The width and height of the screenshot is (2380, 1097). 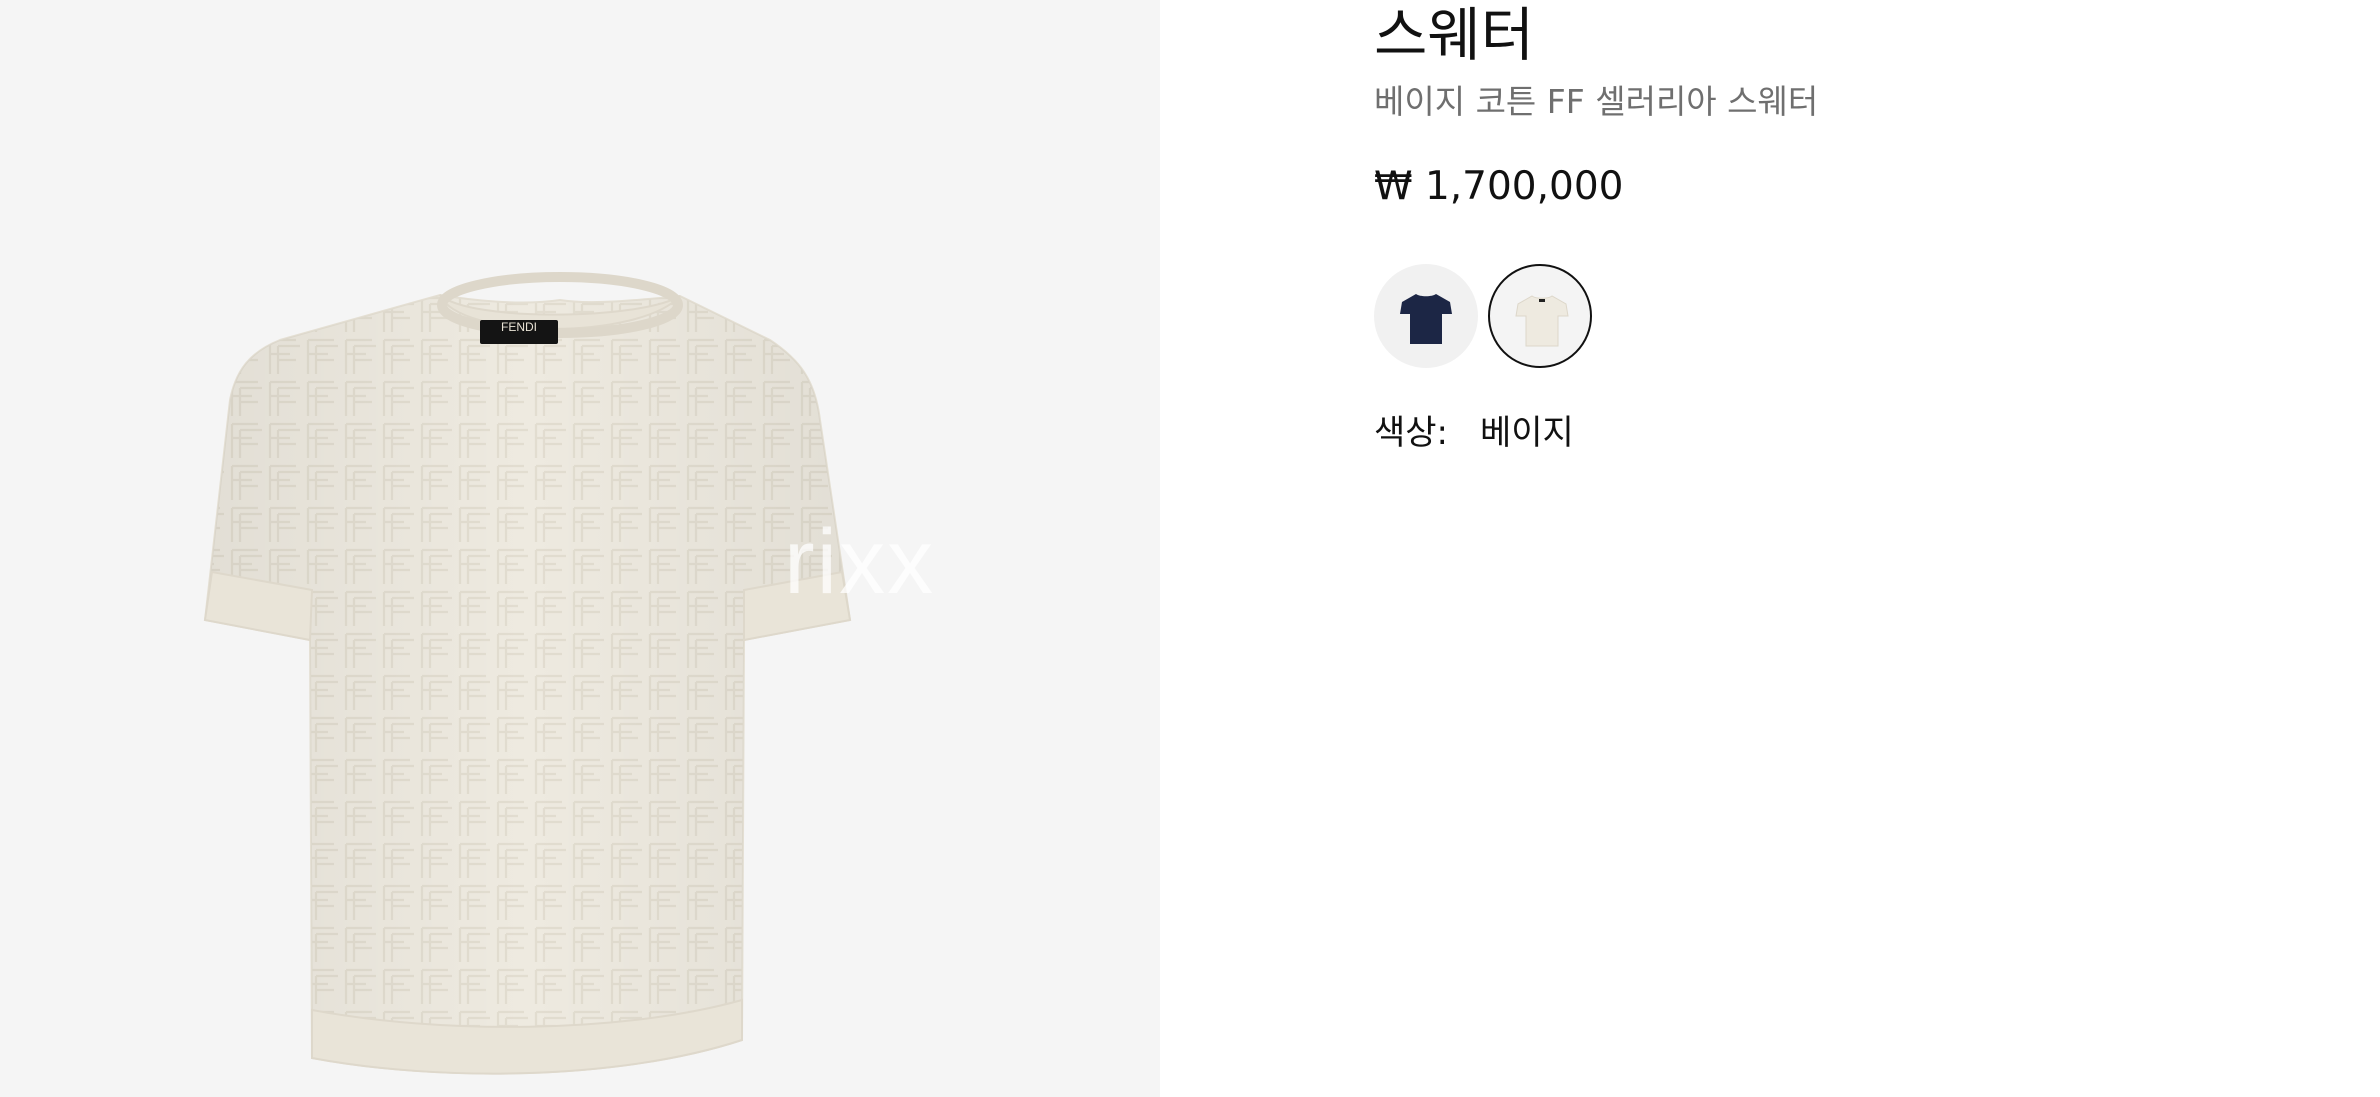 What do you see at coordinates (1426, 319) in the screenshot?
I see `navy-tshirt-icon` at bounding box center [1426, 319].